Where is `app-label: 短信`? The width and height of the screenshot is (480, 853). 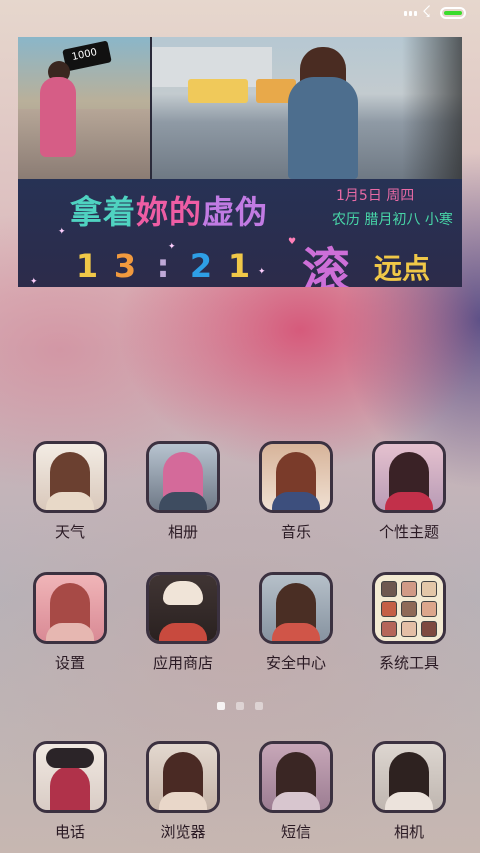
app-label: 短信 is located at coordinates (295, 832).